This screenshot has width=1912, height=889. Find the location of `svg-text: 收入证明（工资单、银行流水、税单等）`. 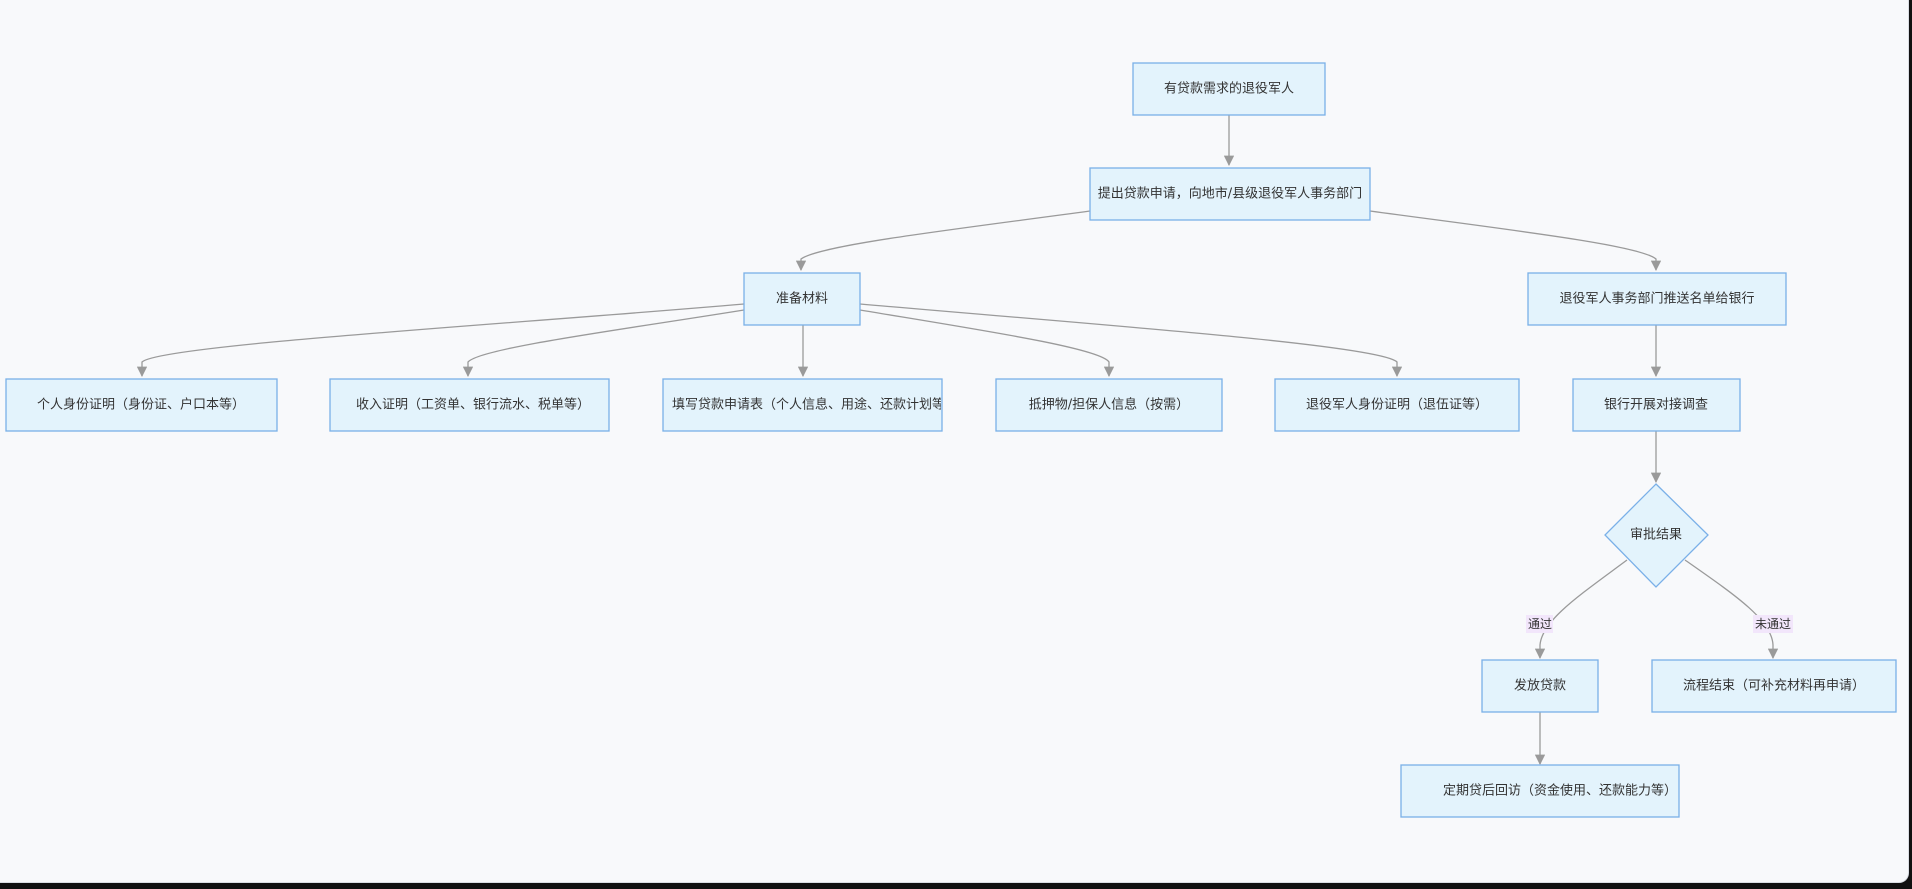

svg-text: 收入证明（工资单、银行流水、税单等） is located at coordinates (473, 405).